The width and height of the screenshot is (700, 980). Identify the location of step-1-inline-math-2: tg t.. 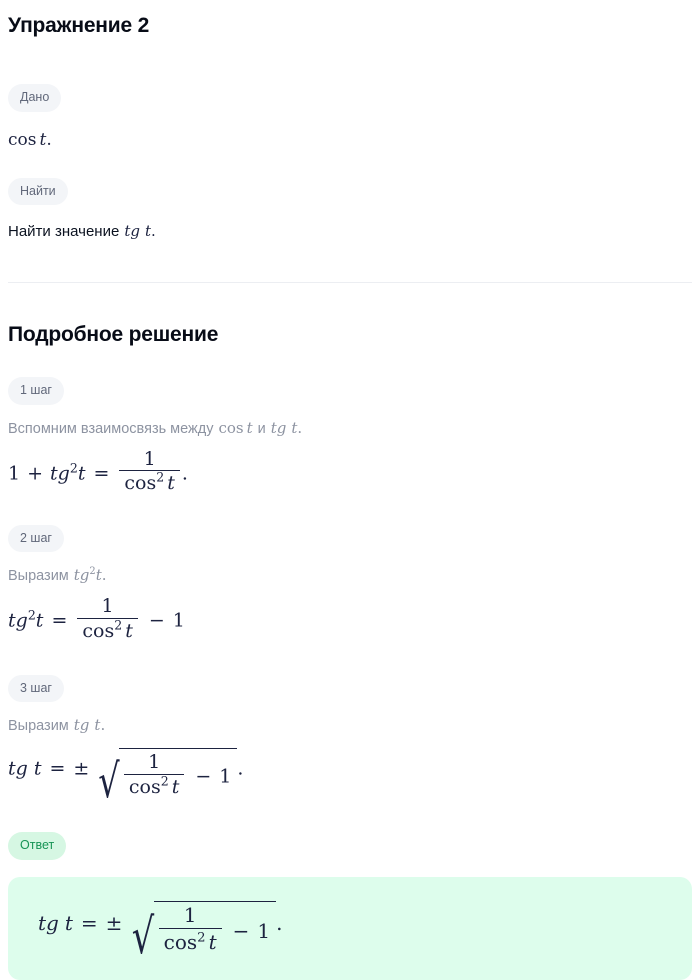
(286, 428).